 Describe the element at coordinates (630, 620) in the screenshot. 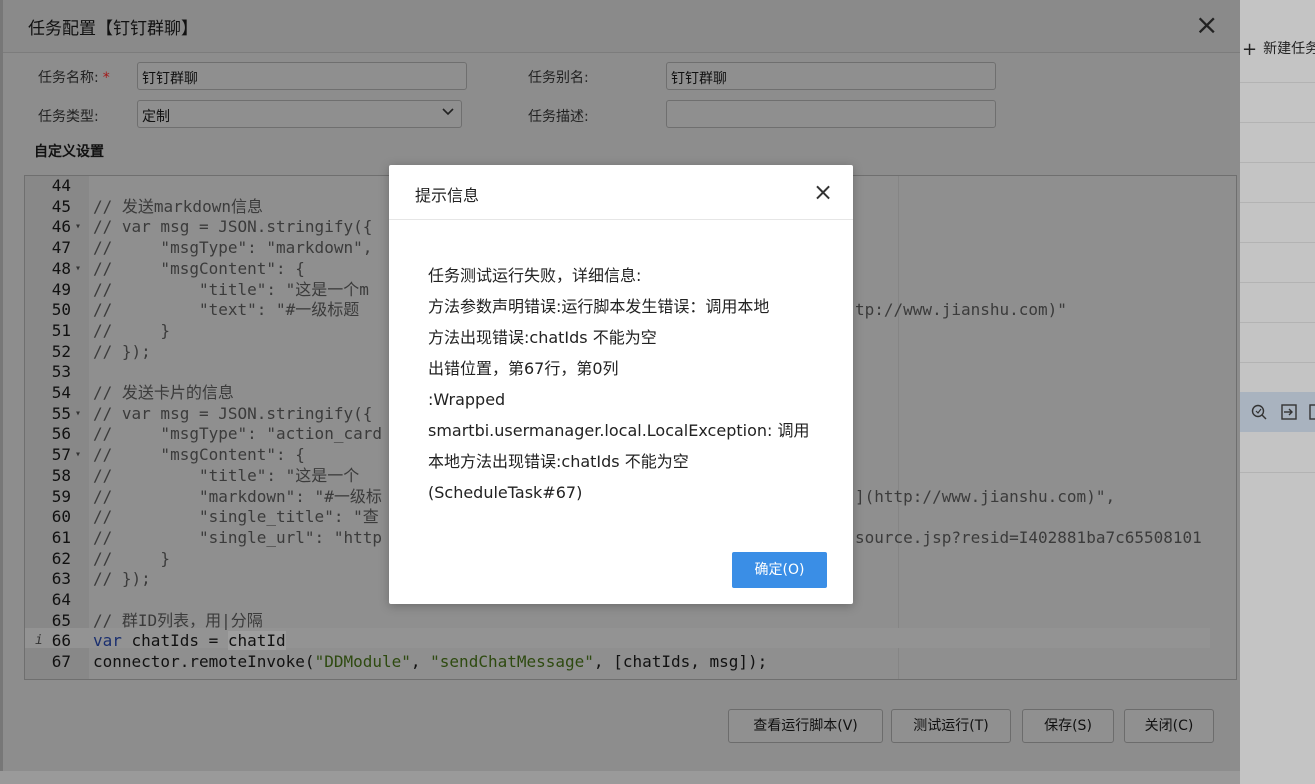

I see `code-line: 65 // 群ID列表，用|分隔` at that location.